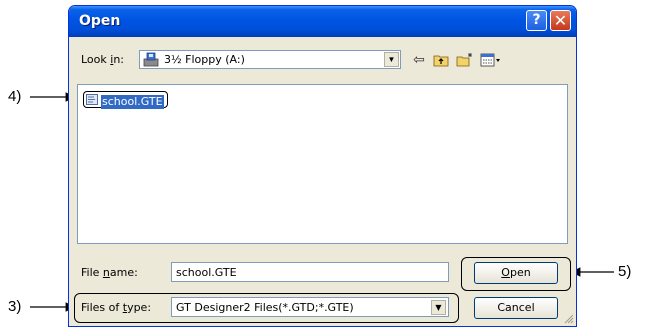  What do you see at coordinates (100, 21) in the screenshot?
I see `dialog-title: Open` at bounding box center [100, 21].